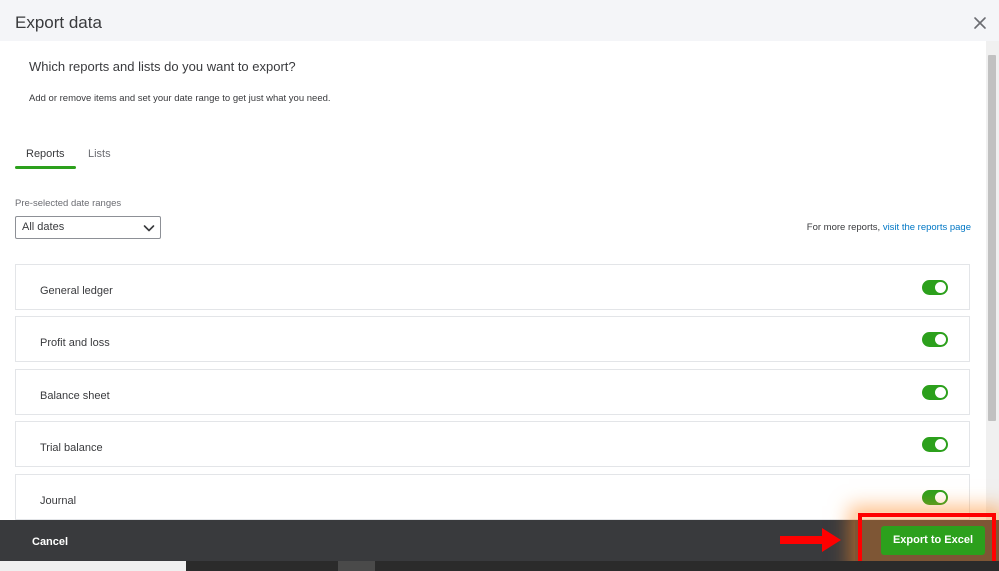  What do you see at coordinates (43, 227) in the screenshot?
I see `date-range-value: All dates` at bounding box center [43, 227].